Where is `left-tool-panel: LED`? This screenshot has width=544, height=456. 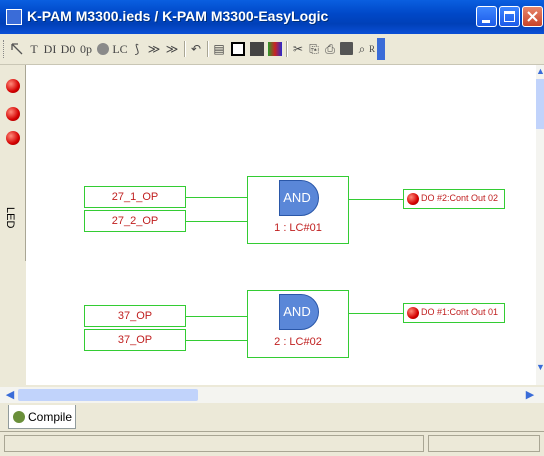
left-tool-panel: LED is located at coordinates (13, 163).